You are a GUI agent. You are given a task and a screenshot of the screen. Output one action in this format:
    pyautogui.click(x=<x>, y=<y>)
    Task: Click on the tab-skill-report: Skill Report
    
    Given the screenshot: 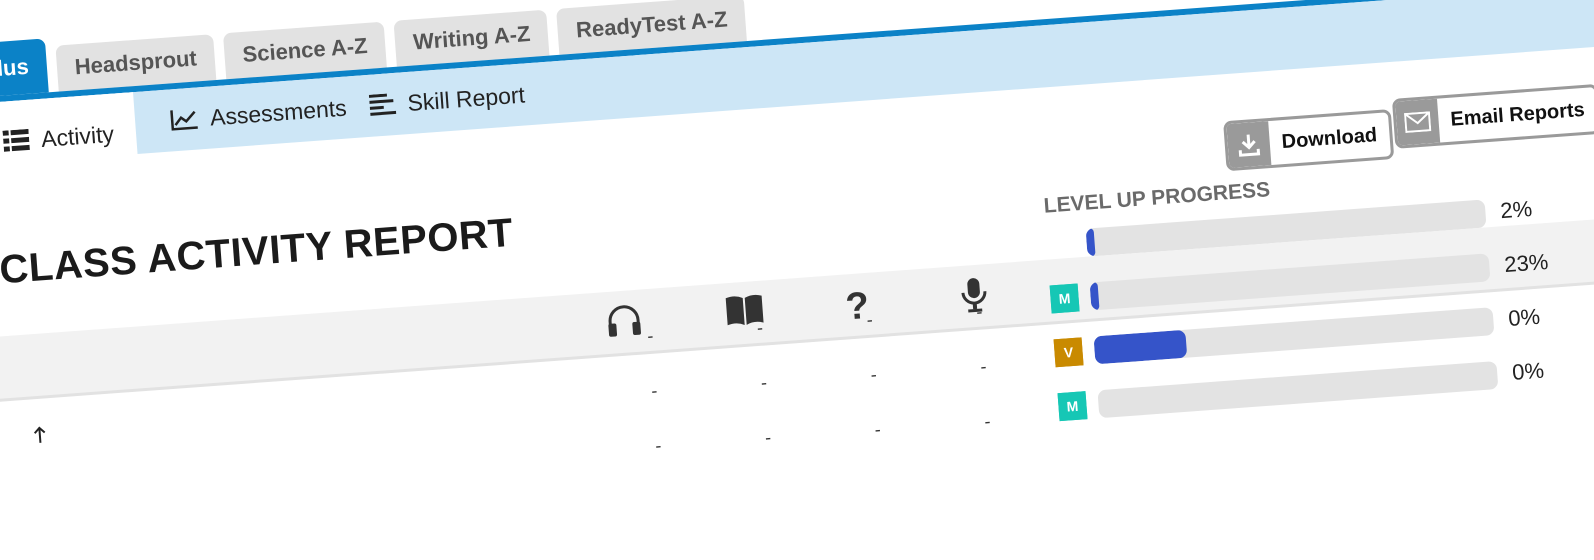 What is the action you would take?
    pyautogui.click(x=447, y=100)
    